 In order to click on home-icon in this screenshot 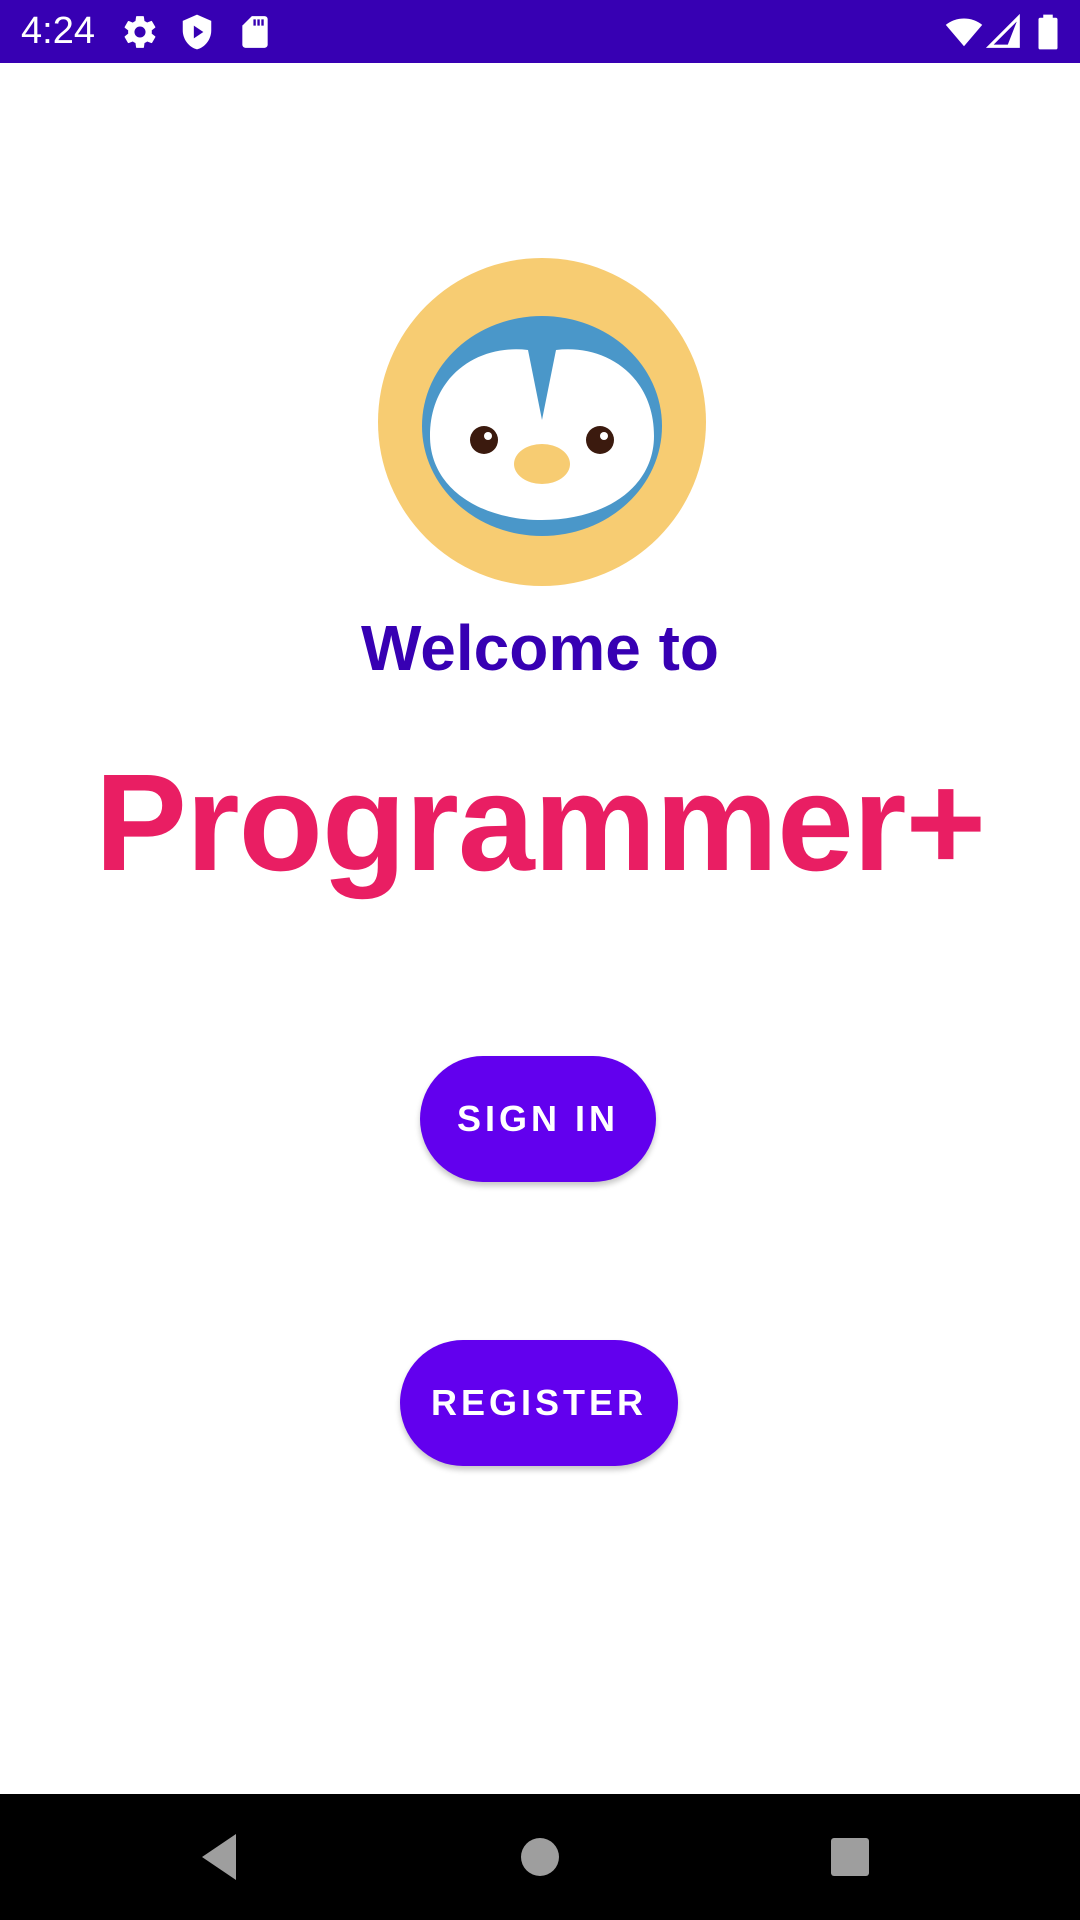, I will do `click(540, 1857)`.